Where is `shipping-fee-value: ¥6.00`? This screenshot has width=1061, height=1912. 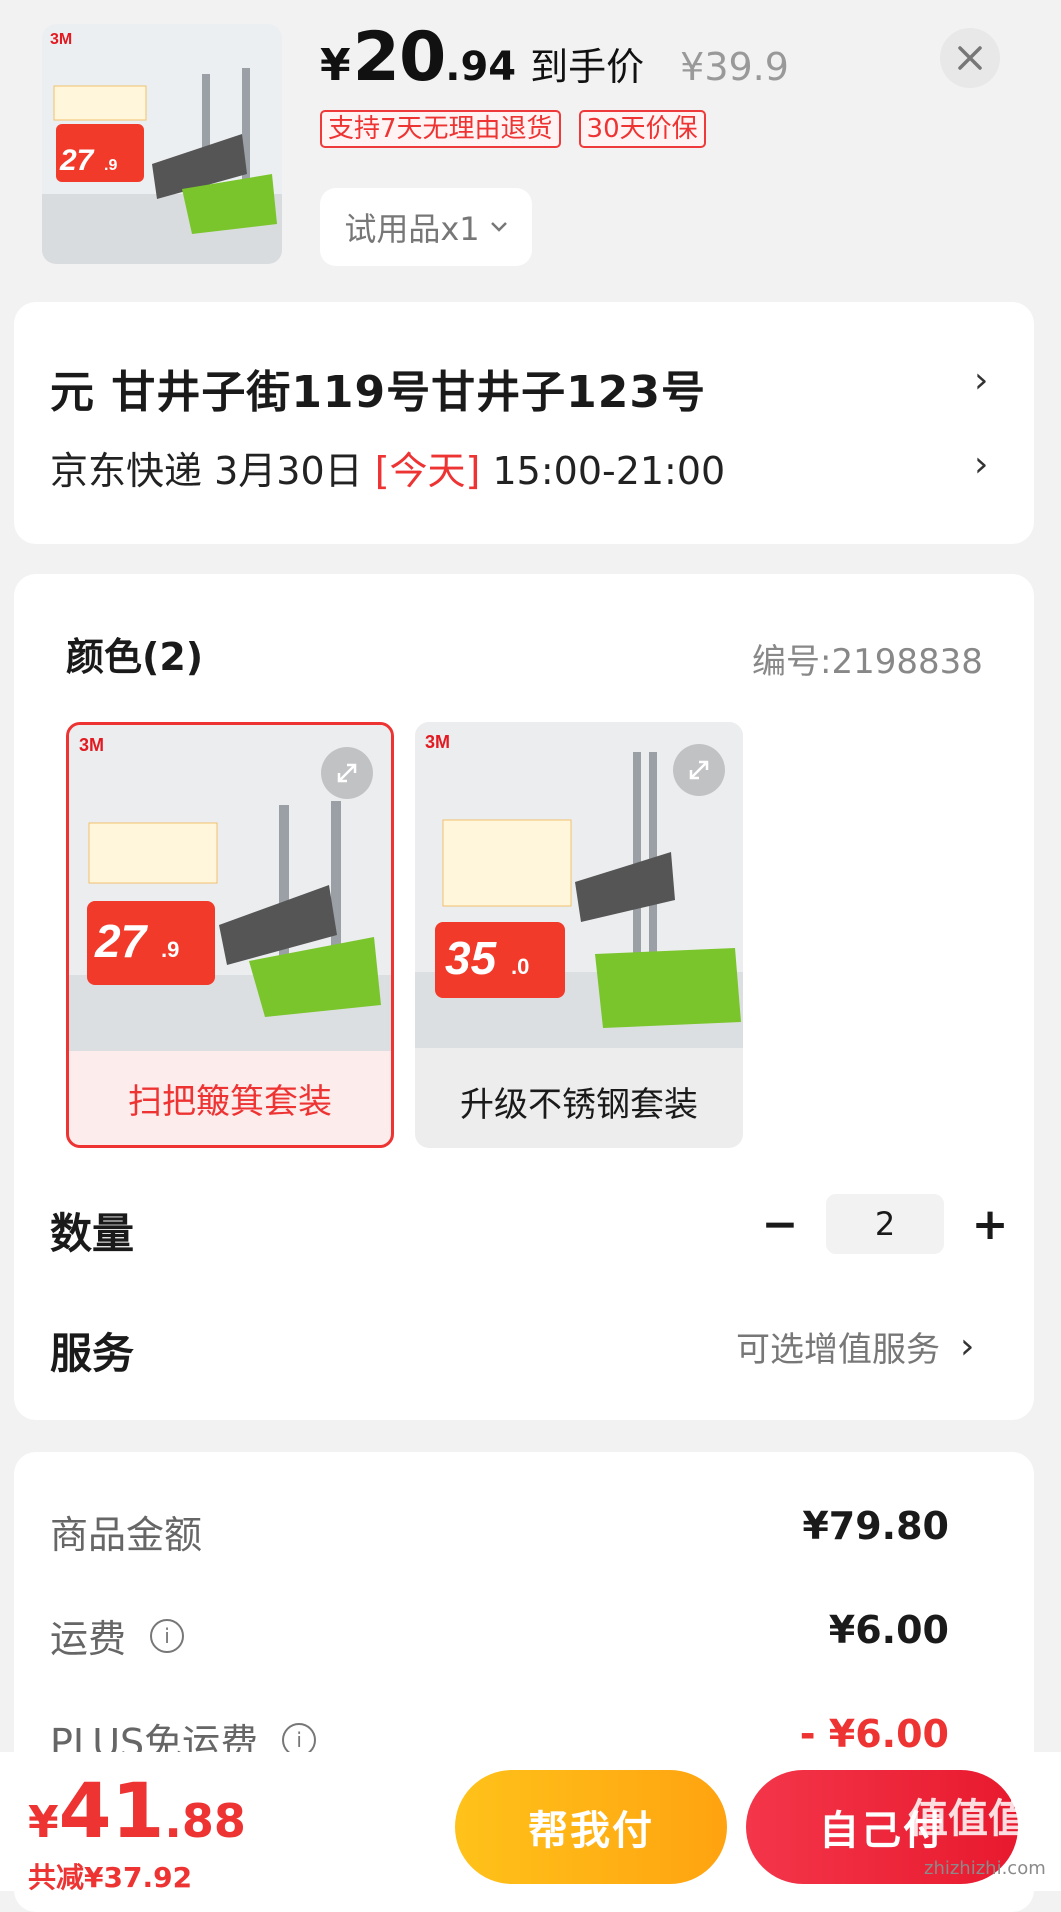
shipping-fee-value: ¥6.00 is located at coordinates (888, 1630).